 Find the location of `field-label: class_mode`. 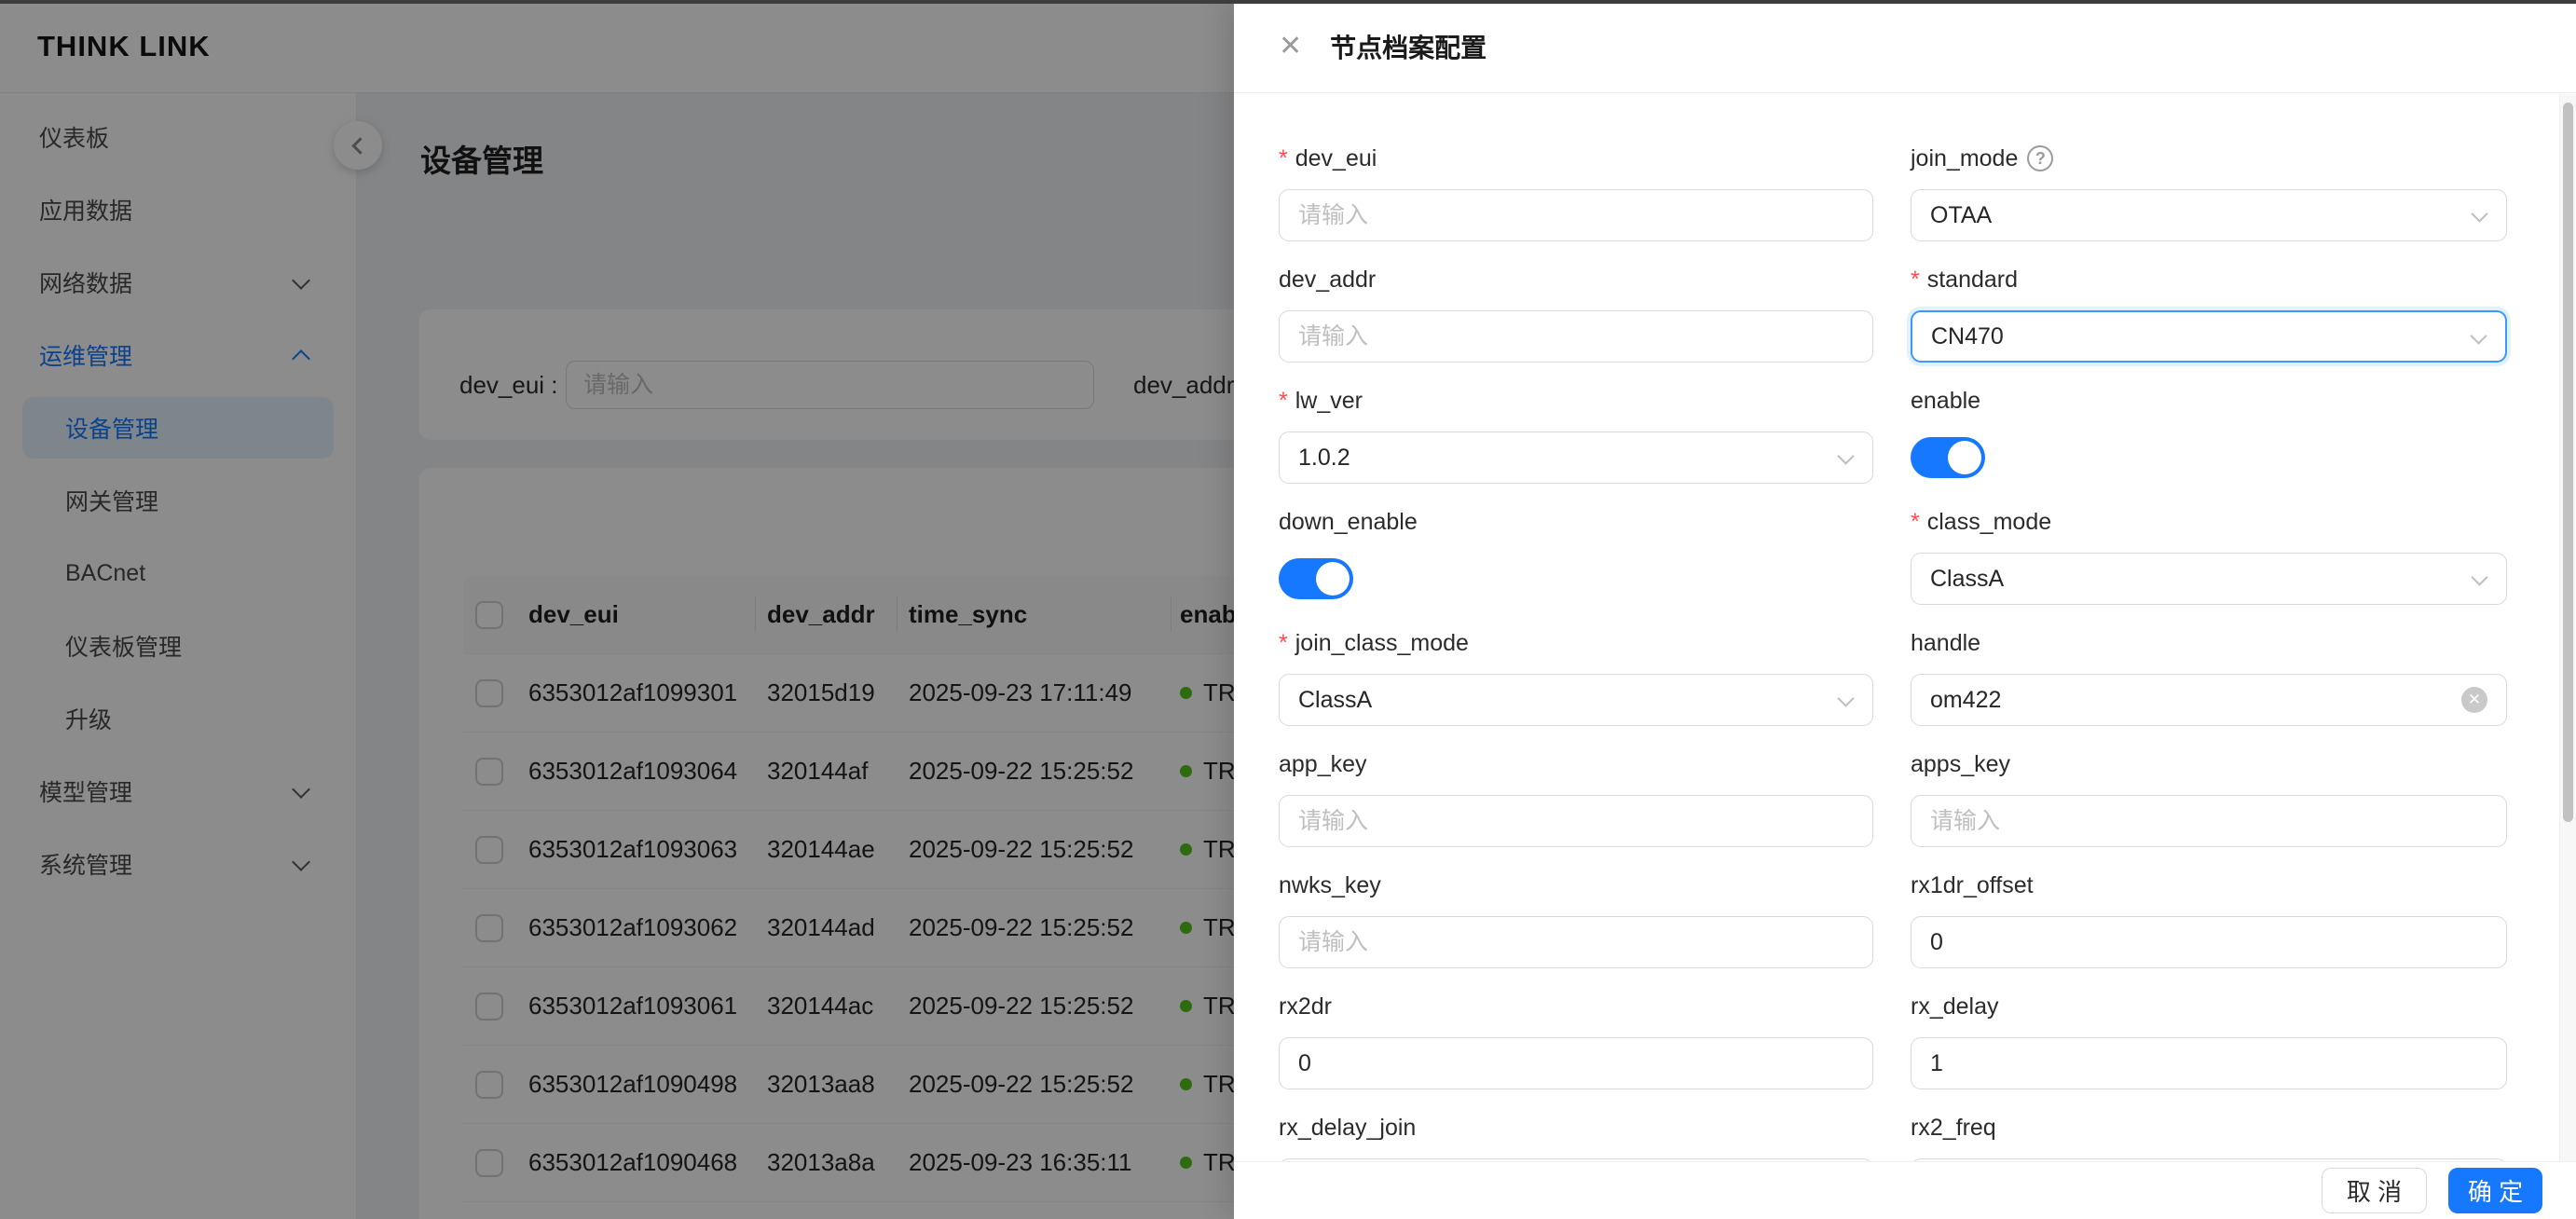

field-label: class_mode is located at coordinates (1989, 521).